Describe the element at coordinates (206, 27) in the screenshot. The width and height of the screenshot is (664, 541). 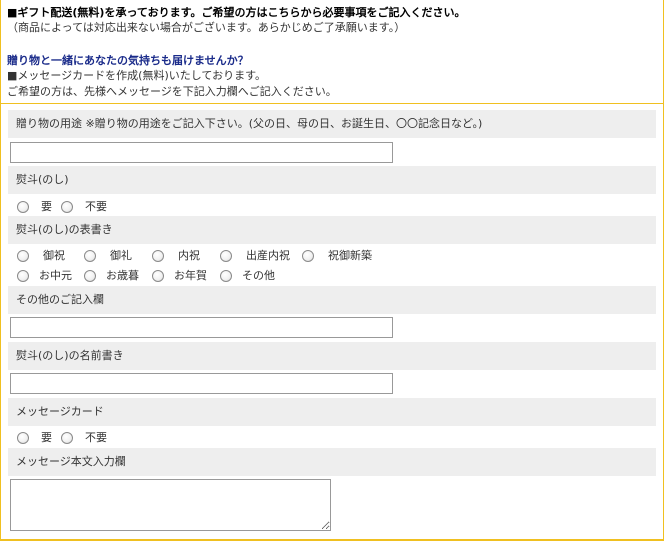
I see `gift-delivery-note: （商品によっては対応出来ない場合がございます。あらかじめご了承願います。）` at that location.